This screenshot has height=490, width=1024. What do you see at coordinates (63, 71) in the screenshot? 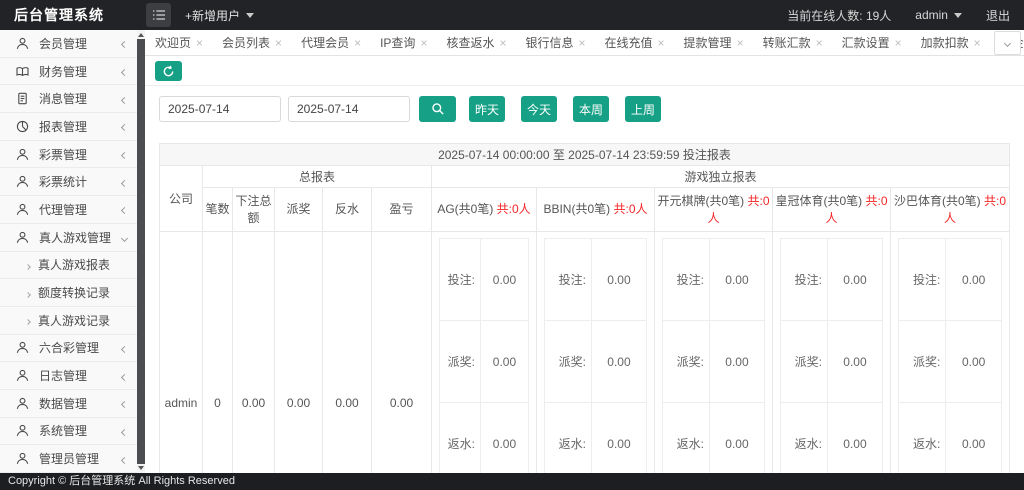
I see `sidebar-item-label: 财务管理` at bounding box center [63, 71].